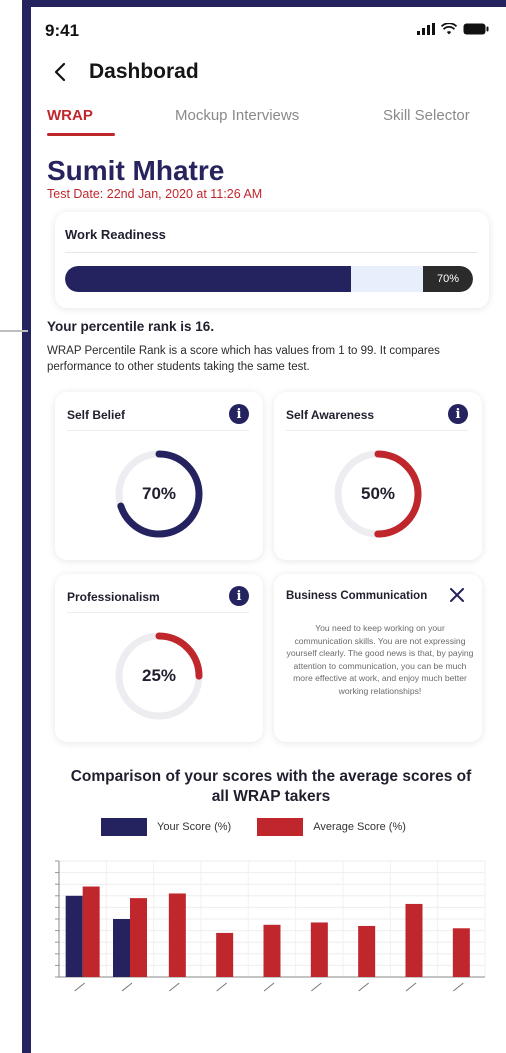 Image resolution: width=506 pixels, height=1053 pixels. I want to click on tab-bar: WRAP Mockup Interviews Skill Selector, so click(269, 124).